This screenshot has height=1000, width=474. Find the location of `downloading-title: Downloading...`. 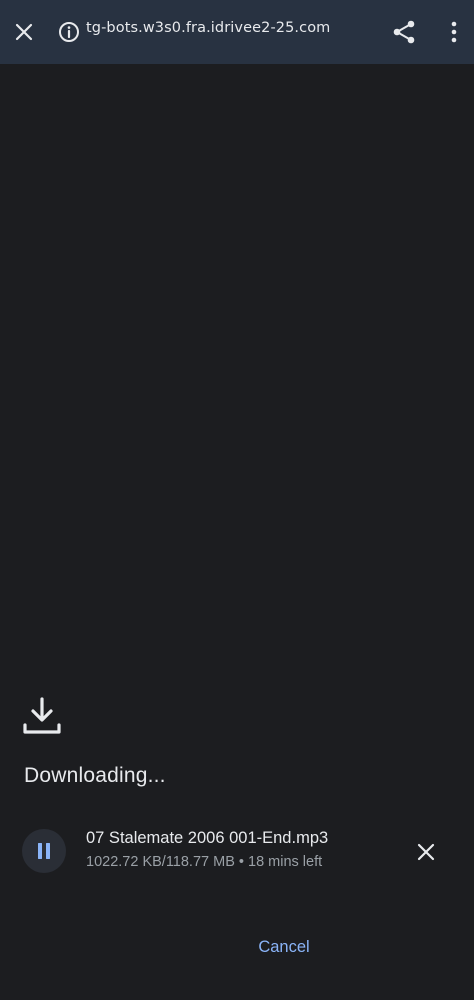

downloading-title: Downloading... is located at coordinates (95, 775).